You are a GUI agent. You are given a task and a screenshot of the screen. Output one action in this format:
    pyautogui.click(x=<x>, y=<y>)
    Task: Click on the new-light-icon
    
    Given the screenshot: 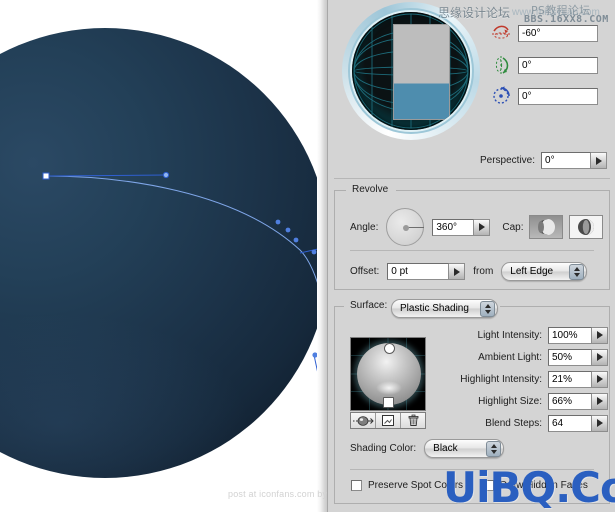 What is the action you would take?
    pyautogui.click(x=388, y=420)
    